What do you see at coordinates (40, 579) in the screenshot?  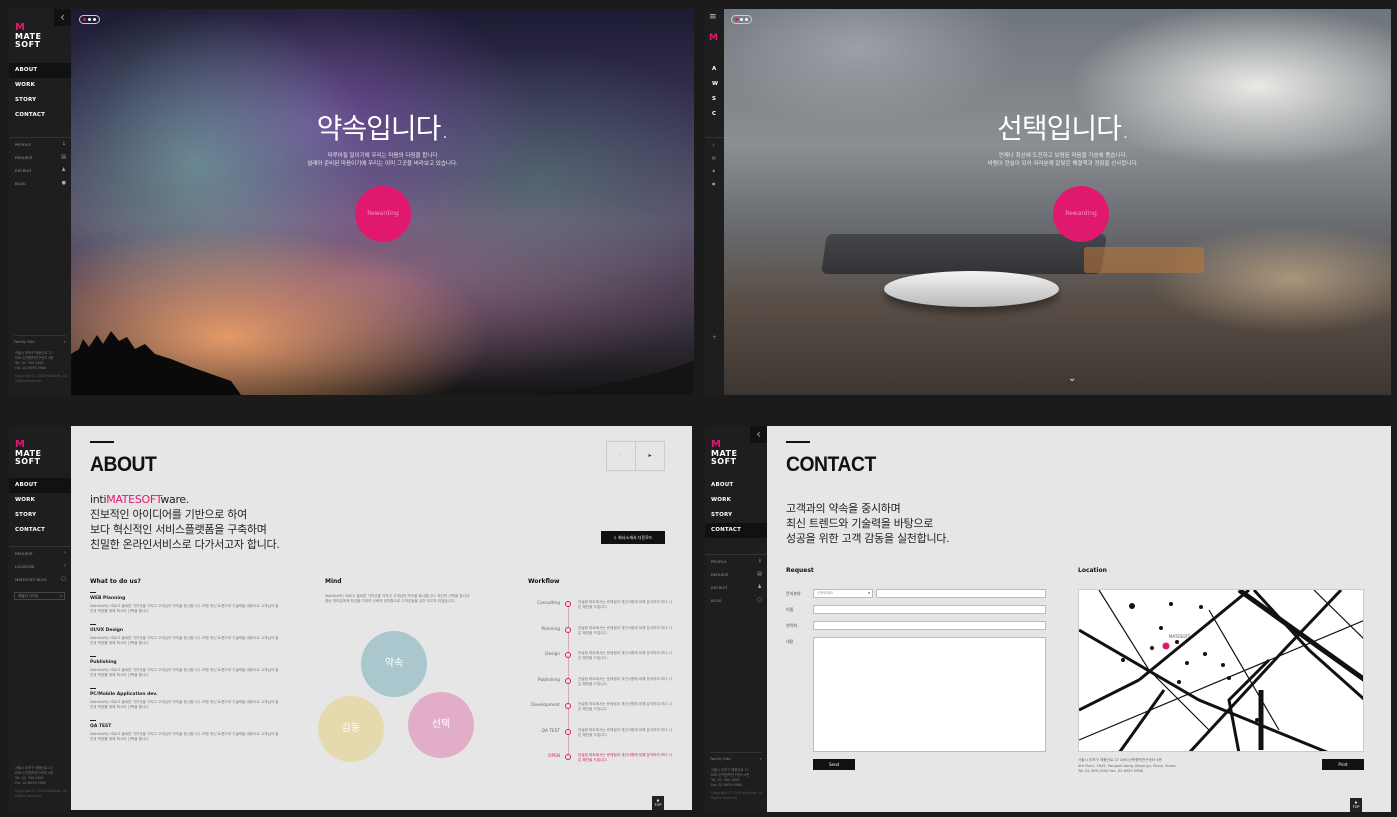 I see `subnav-blog: MATESOFT BLOG ▢` at bounding box center [40, 579].